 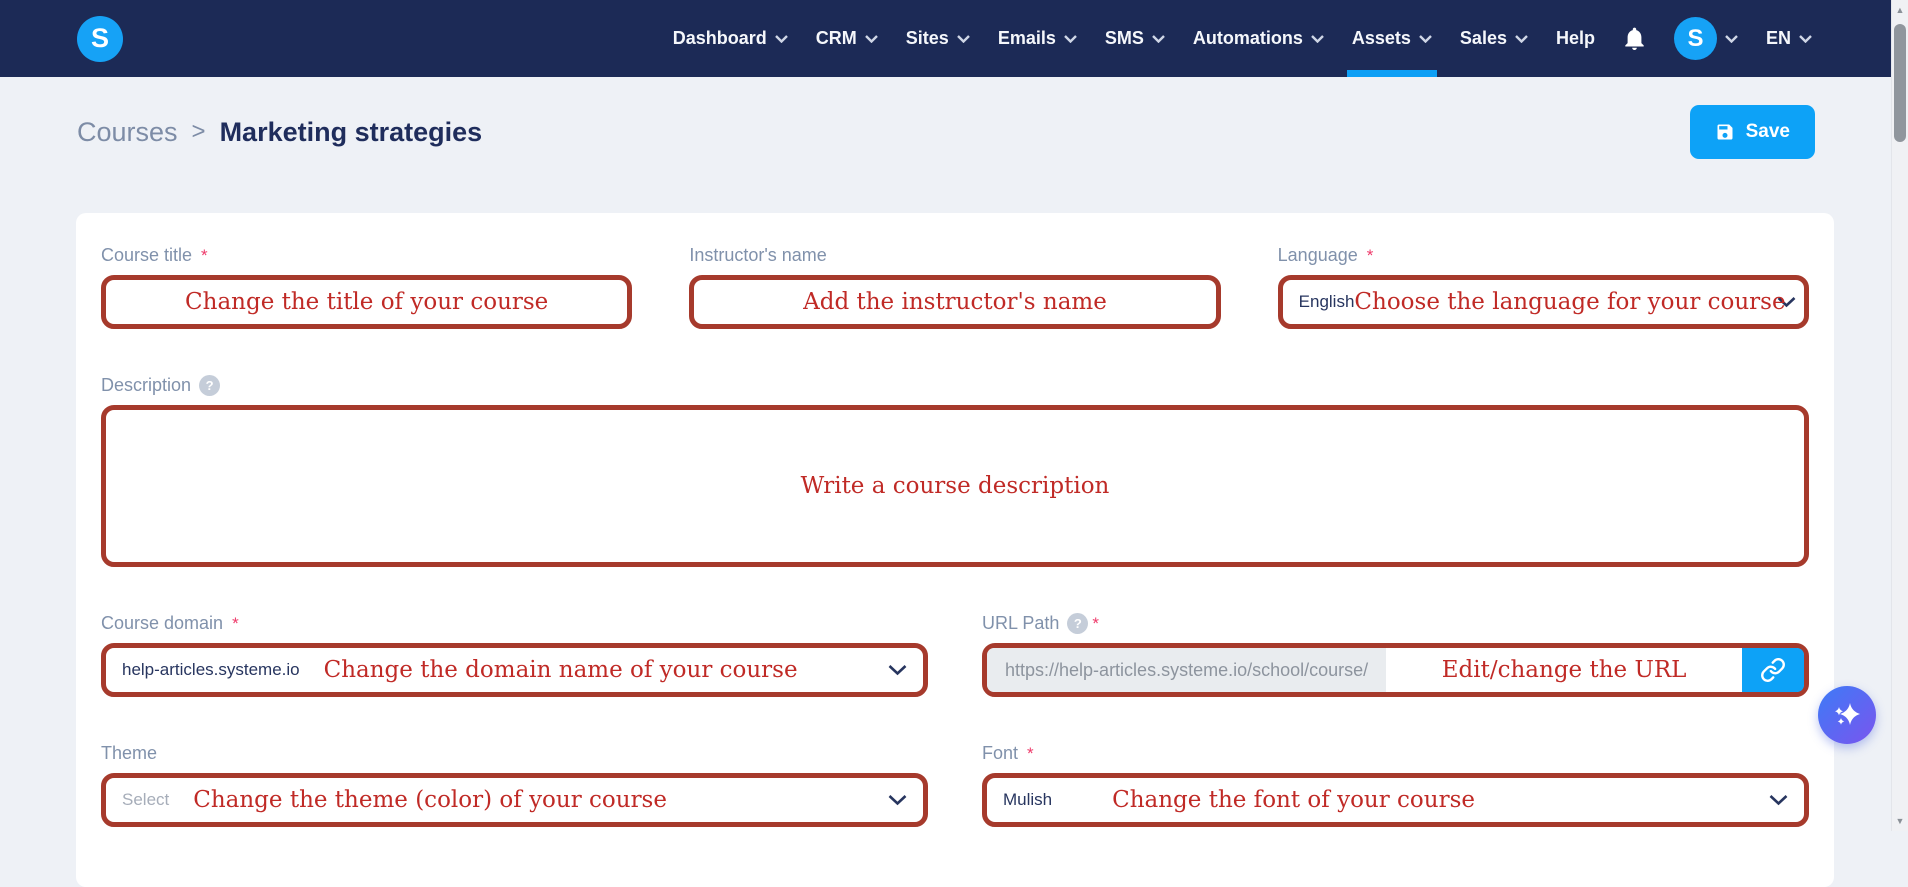 What do you see at coordinates (1900, 821) in the screenshot?
I see `scroll-down-arrow: ▼` at bounding box center [1900, 821].